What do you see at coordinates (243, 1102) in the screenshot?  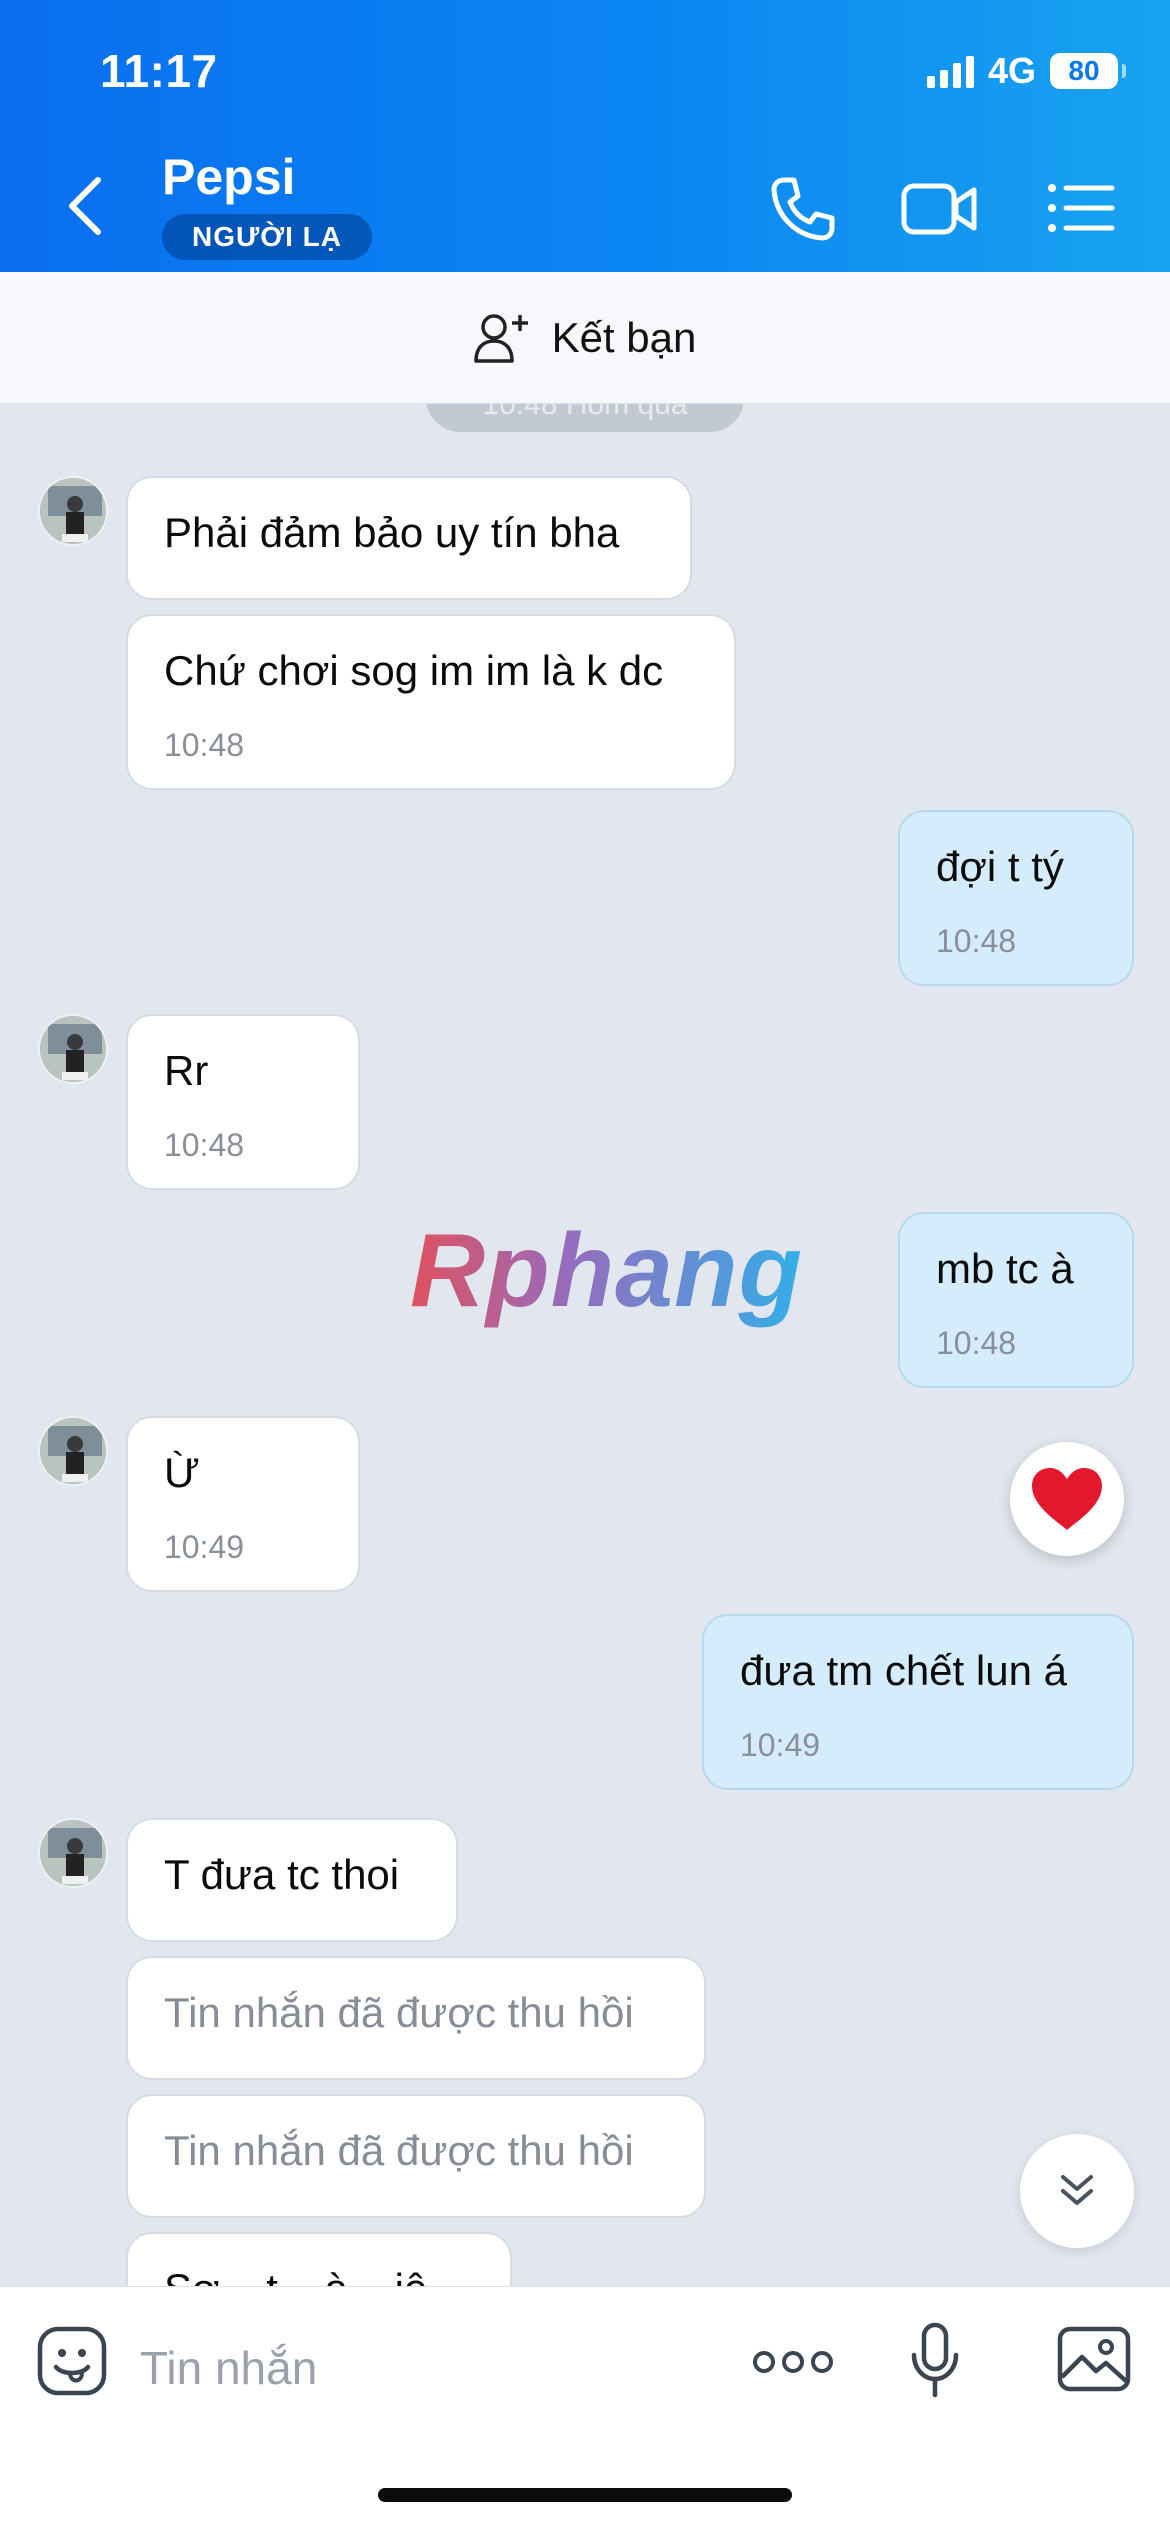 I see `message-bubble-incoming: Rr 10:48` at bounding box center [243, 1102].